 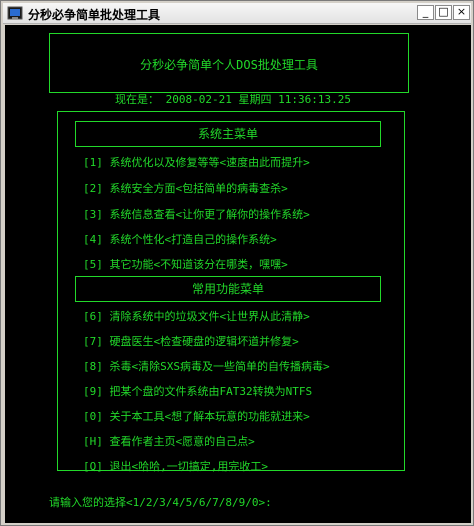 I want to click on menu-item-3: [3] 系统信息查看<让你更了解你的操作系统>, so click(x=196, y=214).